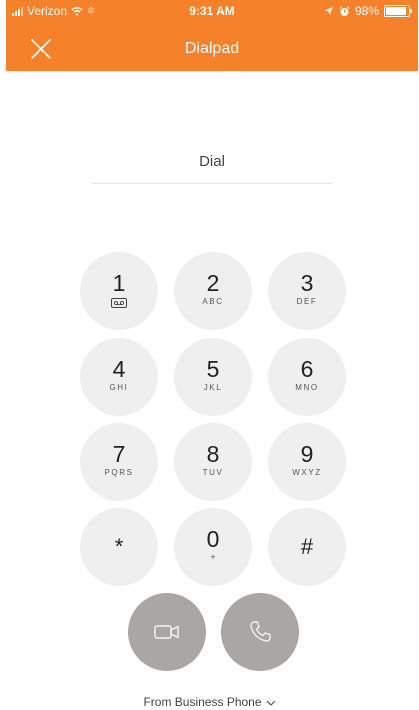 The width and height of the screenshot is (419, 710). Describe the element at coordinates (307, 472) in the screenshot. I see `key-letters: WXYZ` at that location.